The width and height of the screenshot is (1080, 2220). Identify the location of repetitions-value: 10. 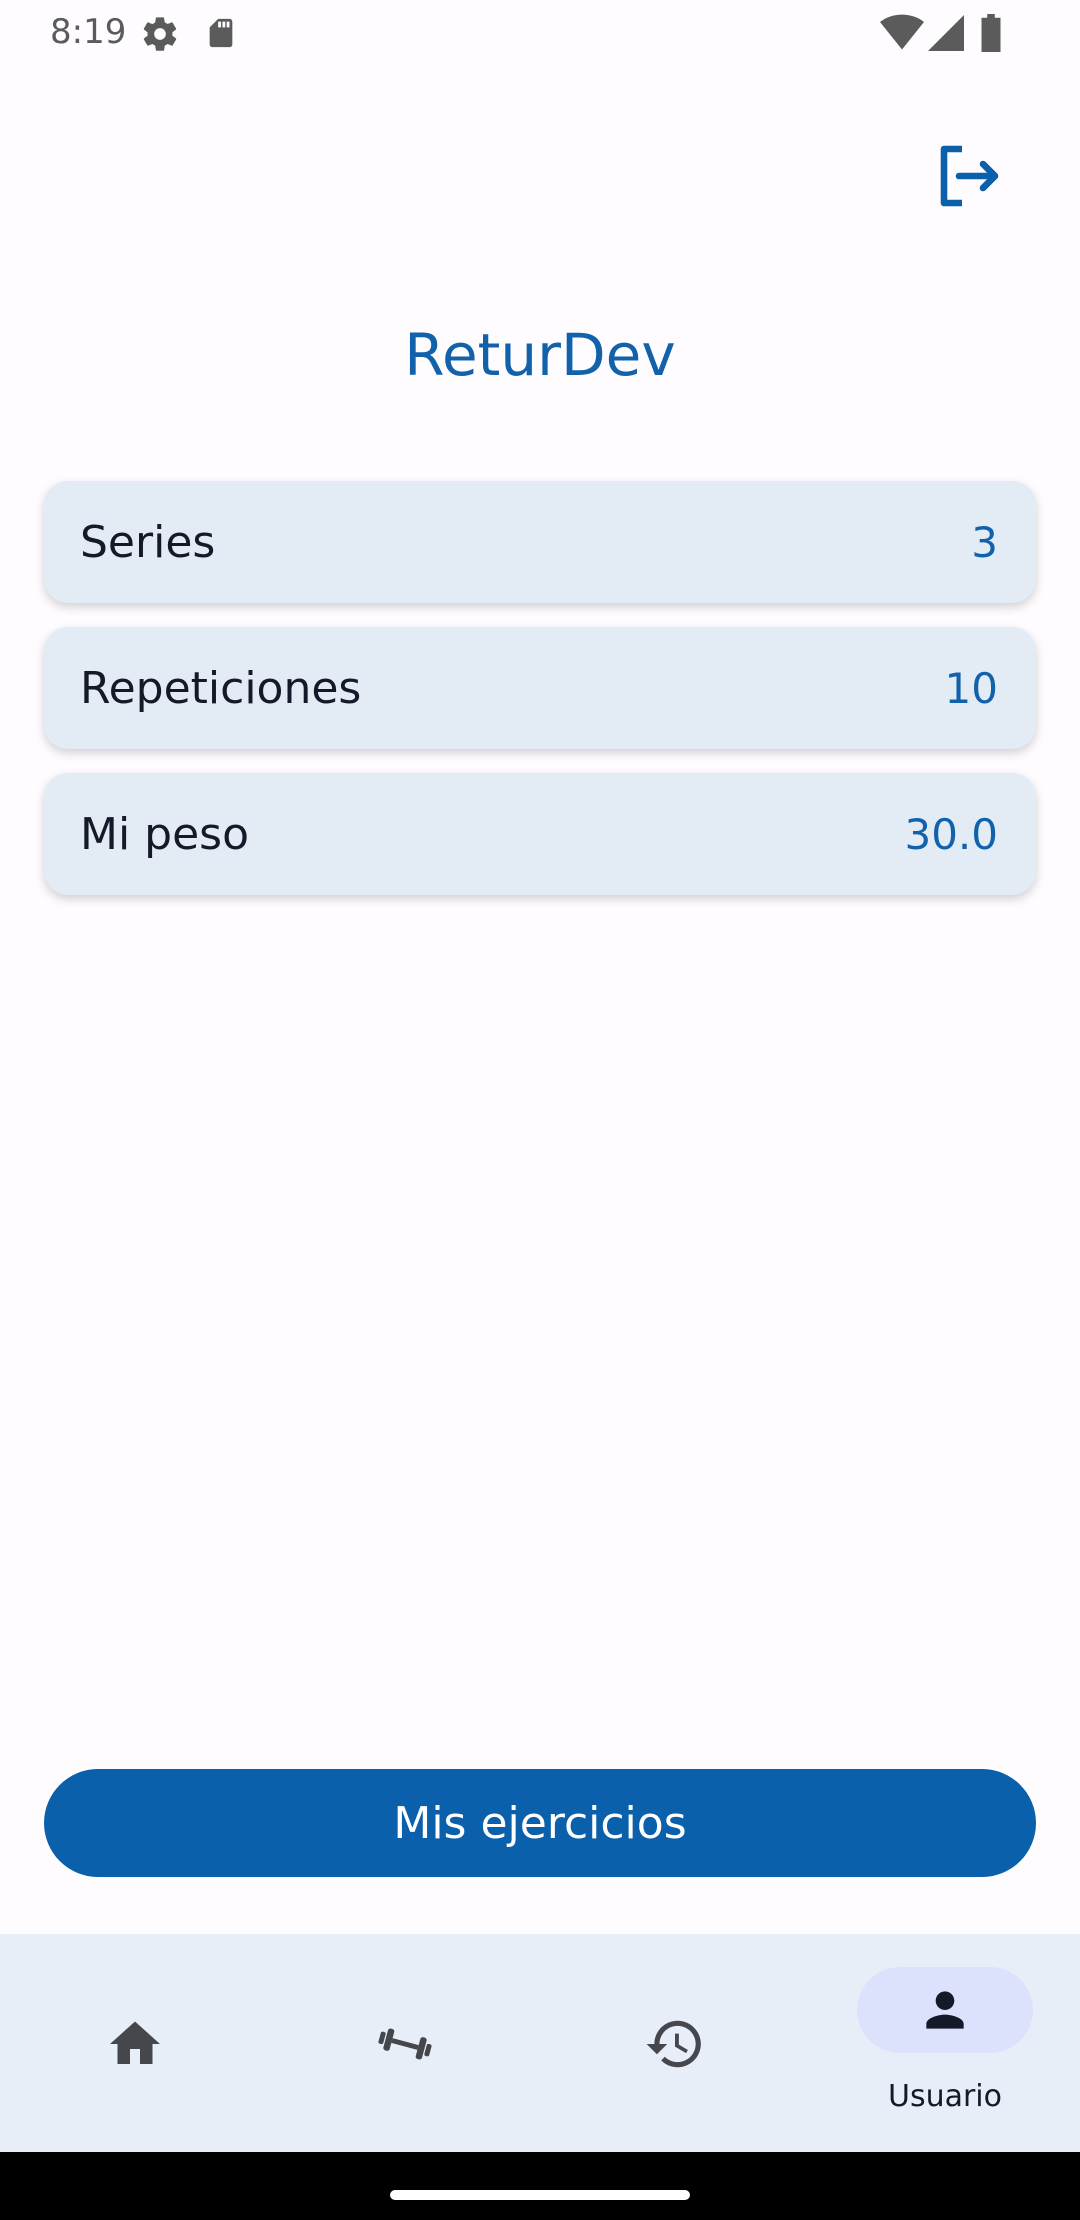
(971, 688).